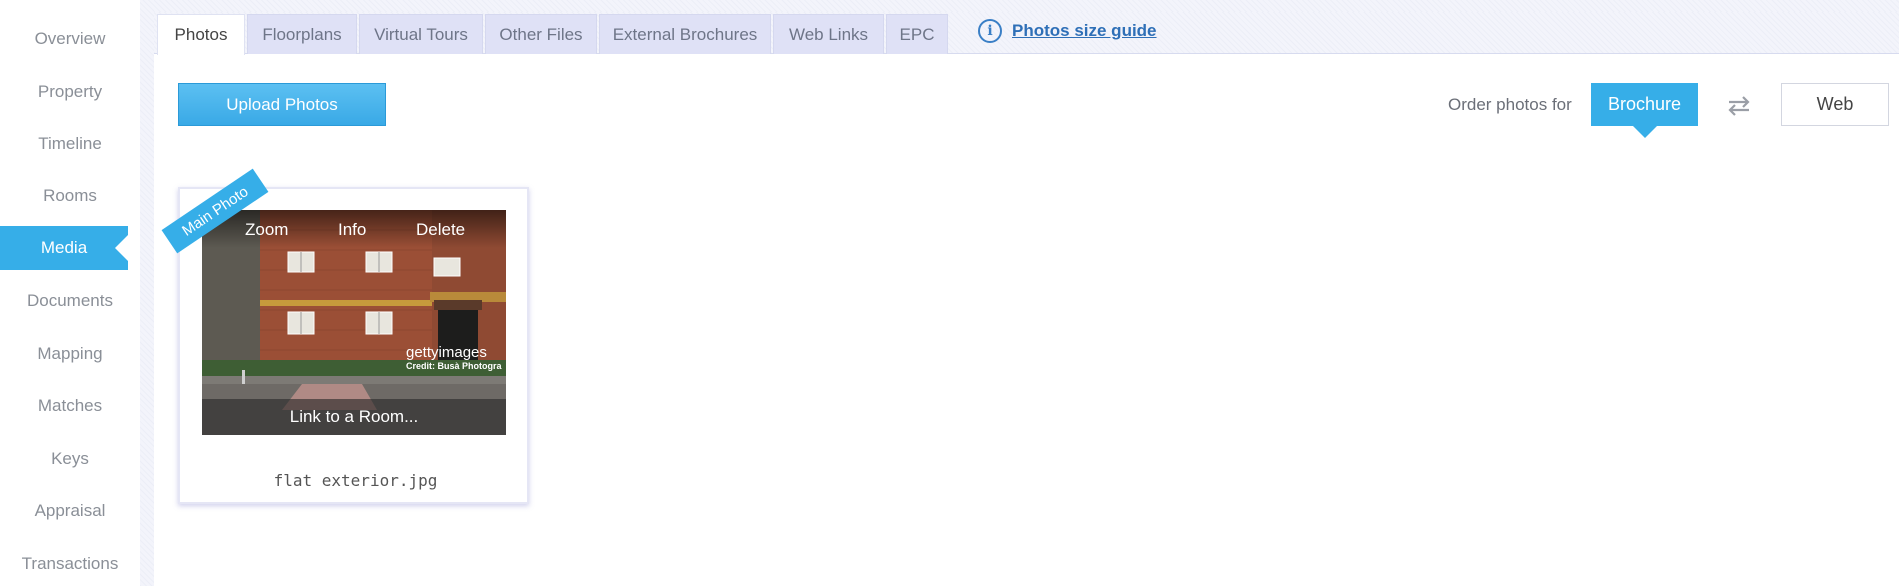 The height and width of the screenshot is (586, 1899). What do you see at coordinates (541, 34) in the screenshot?
I see `tab-other-files: Other Files` at bounding box center [541, 34].